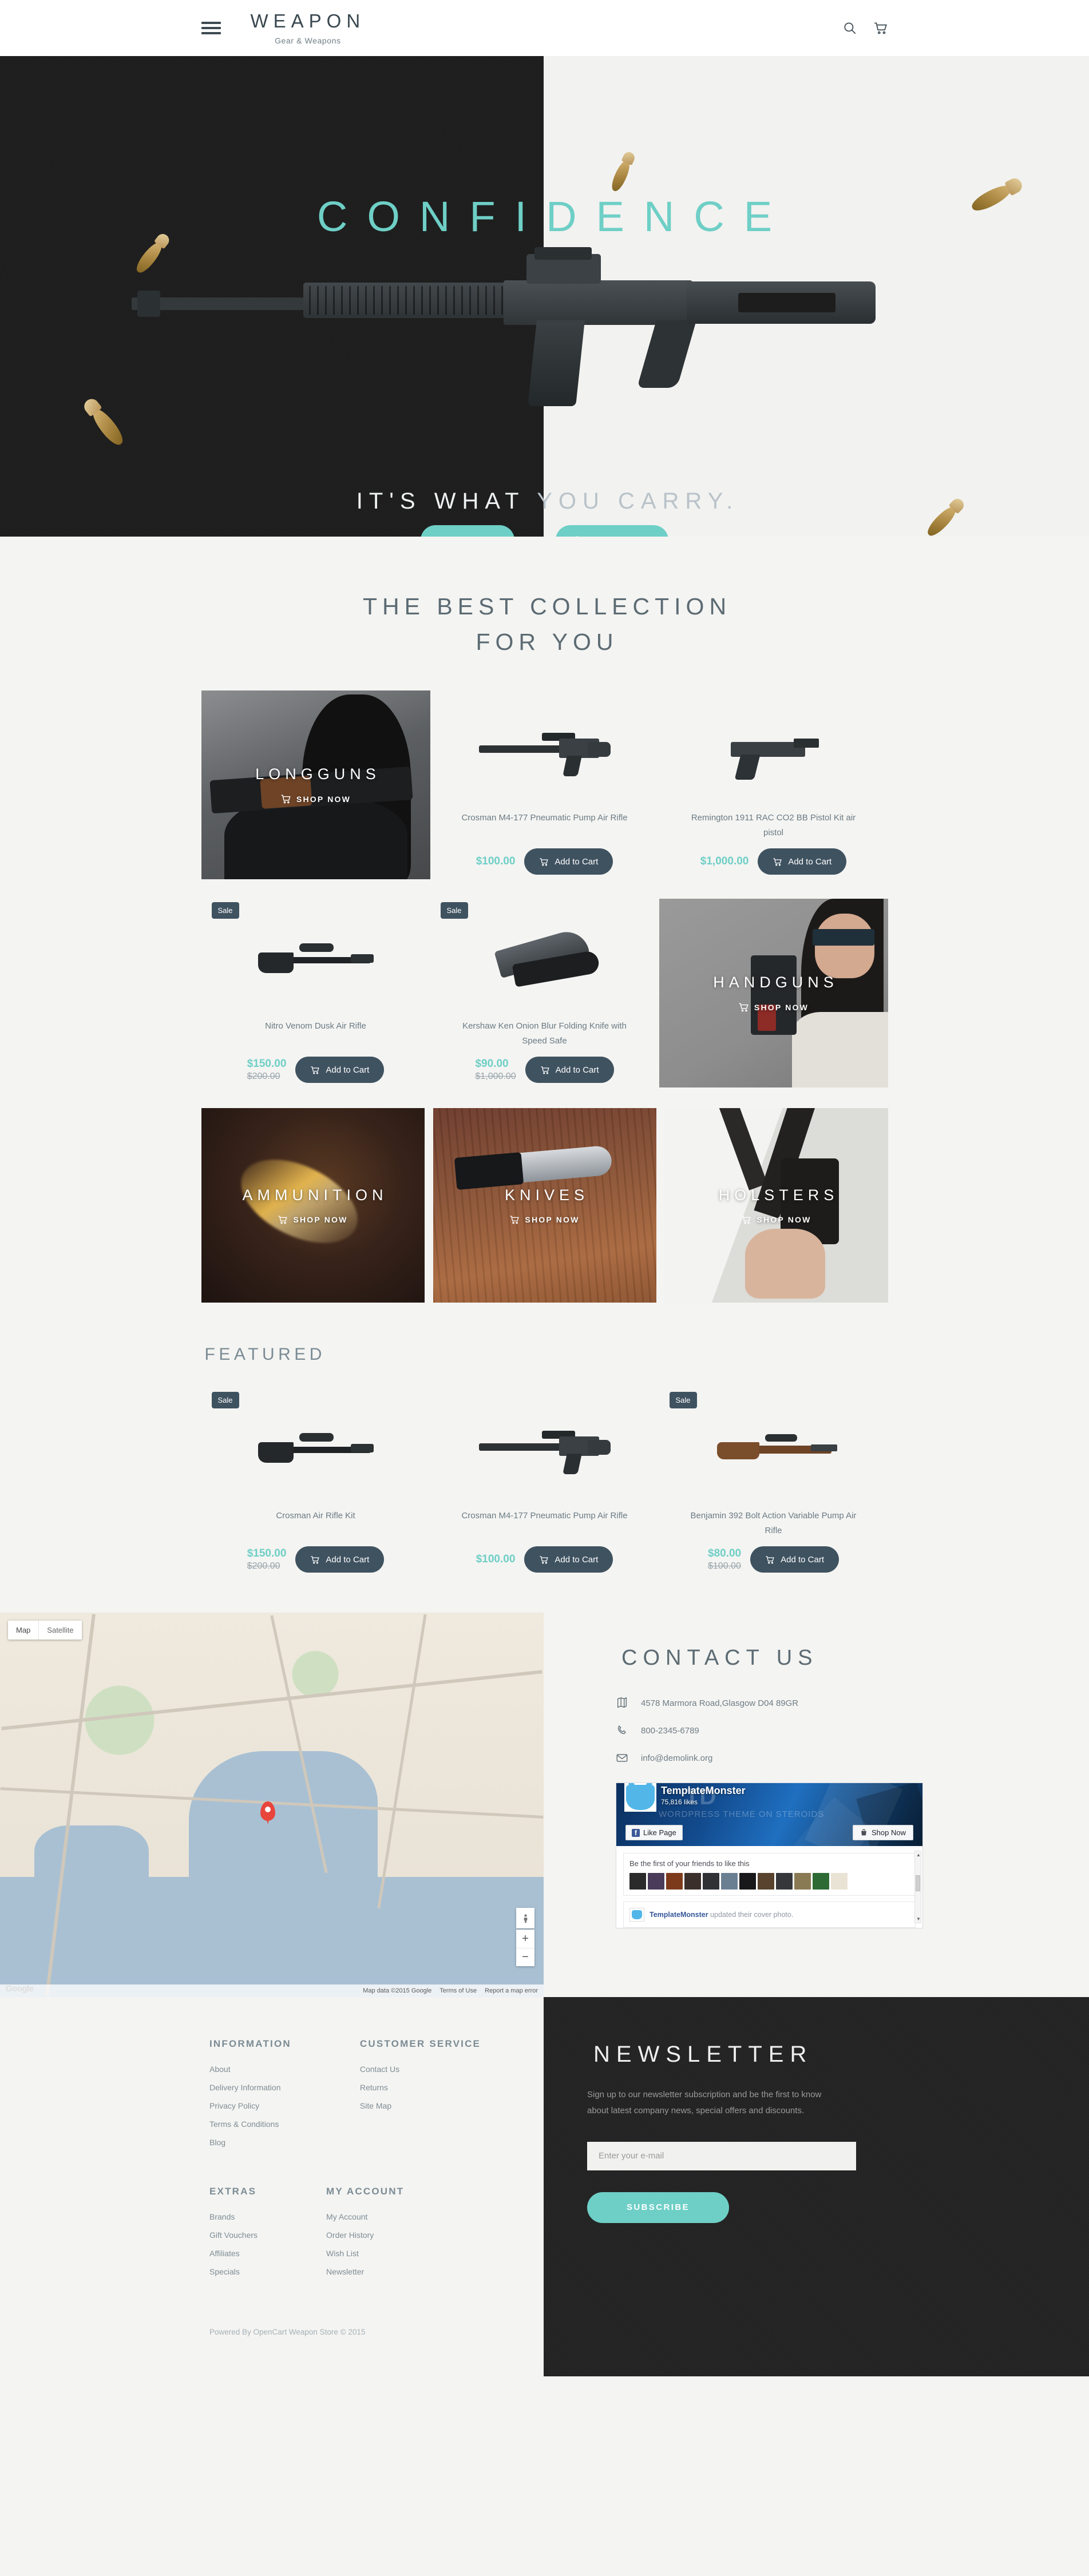 The image size is (1089, 2576). Describe the element at coordinates (312, 1219) in the screenshot. I see `category-cta-ammunition: SHOP NOW` at that location.